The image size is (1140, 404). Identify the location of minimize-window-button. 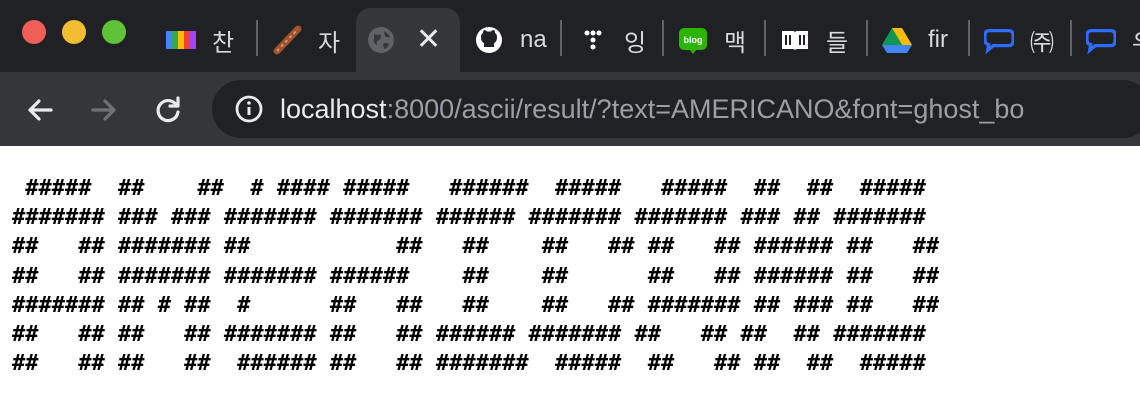
(74, 32).